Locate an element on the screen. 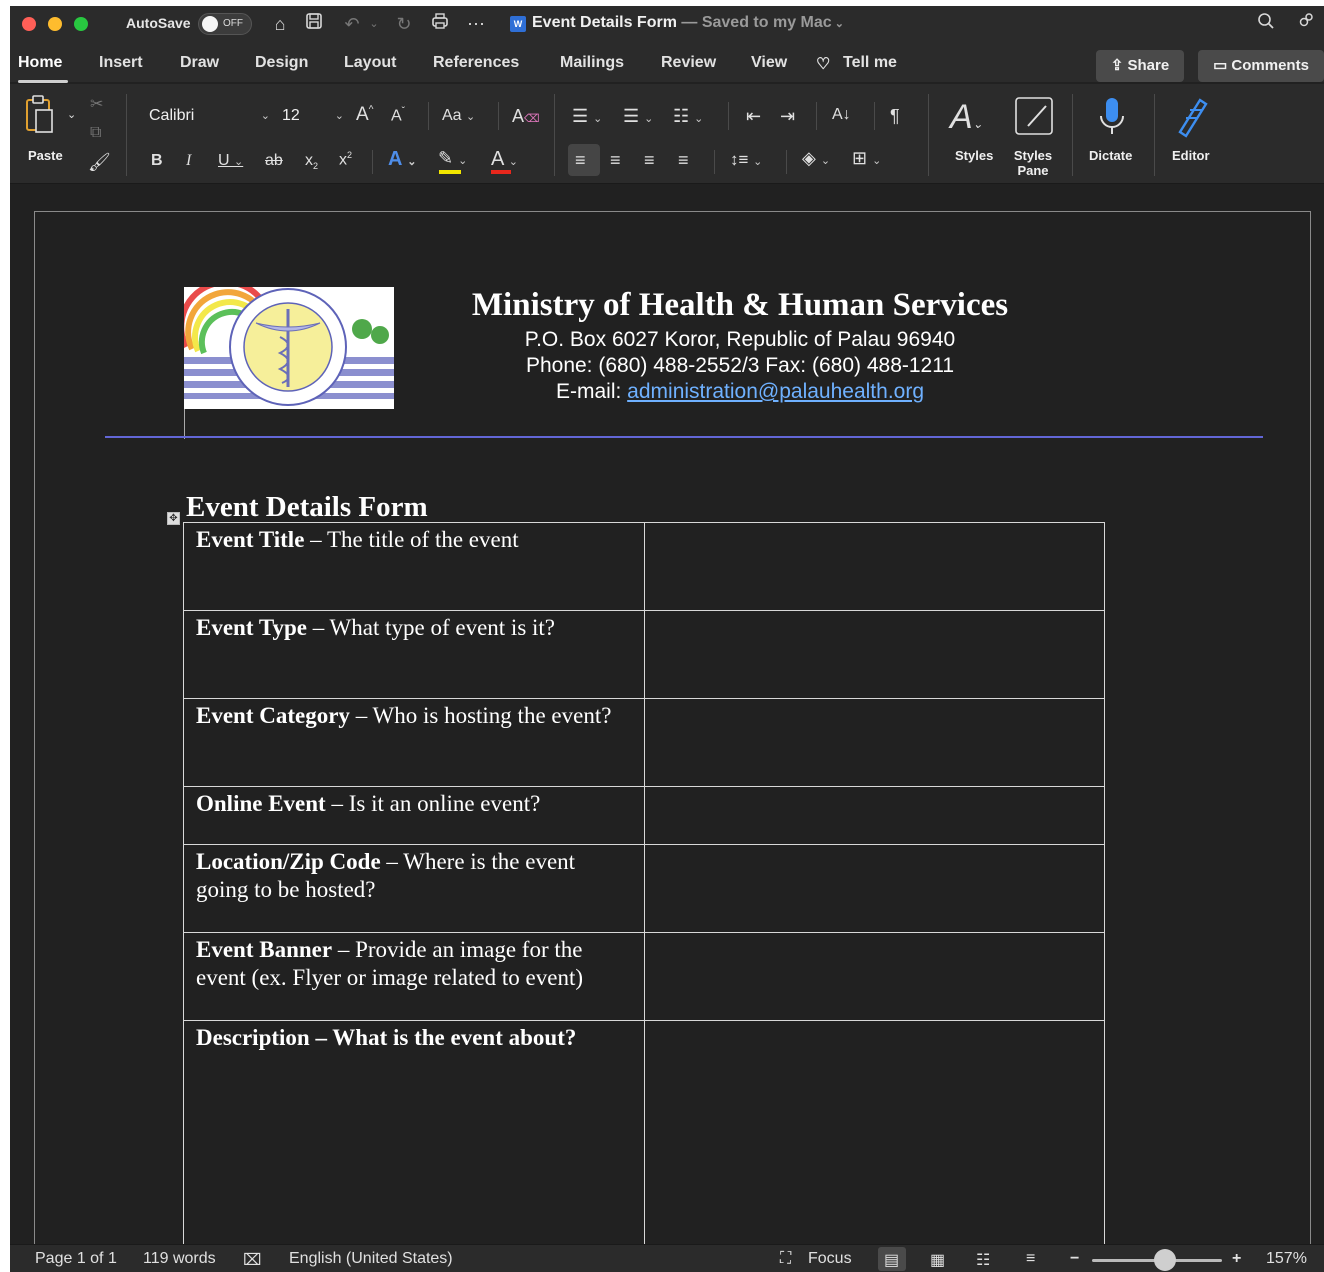 Image resolution: width=1324 pixels, height=1272 pixels. field-question-cell: Description – What is the event about? is located at coordinates (414, 1135).